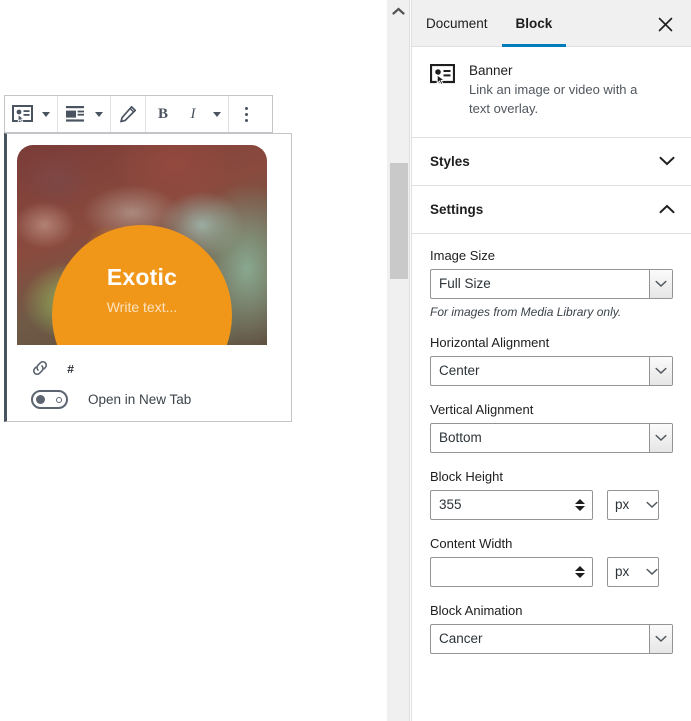 The height and width of the screenshot is (721, 691). I want to click on vertical-alignment-label: Vertical Alignment, so click(482, 409).